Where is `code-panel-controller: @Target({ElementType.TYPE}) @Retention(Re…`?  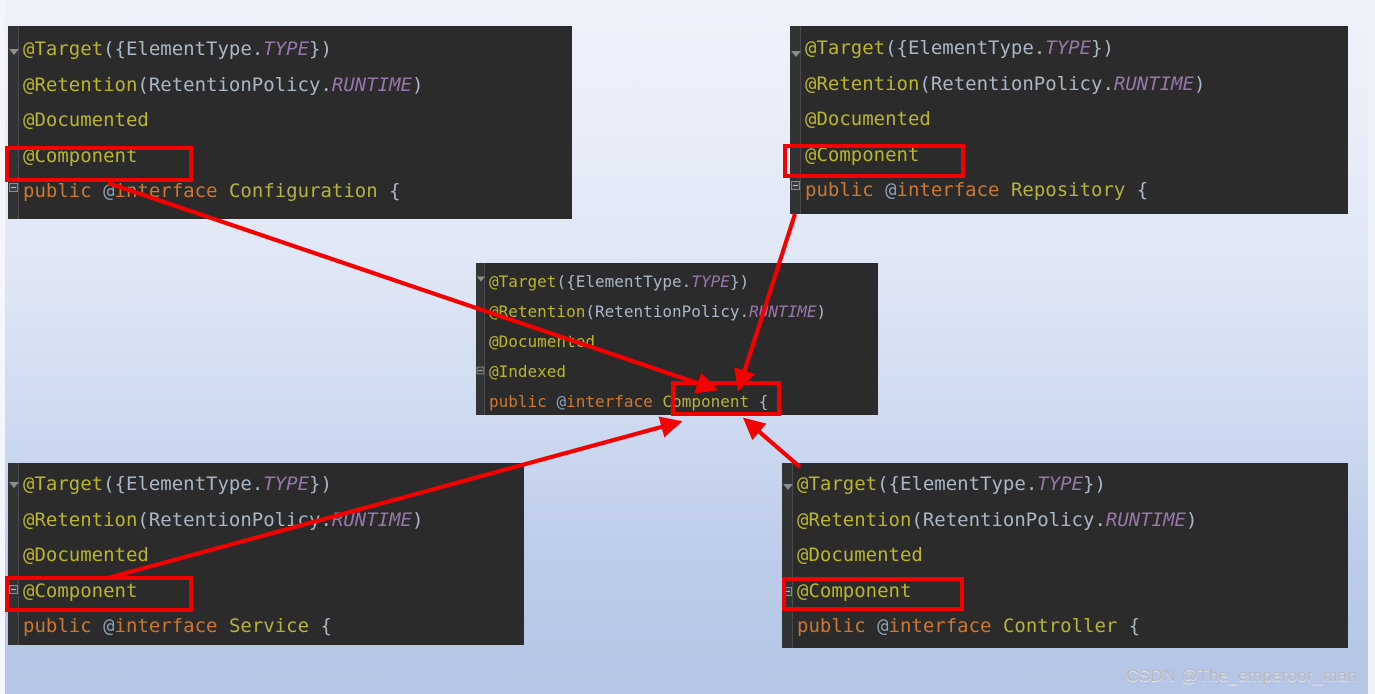 code-panel-controller: @Target({ElementType.TYPE}) @Retention(Re… is located at coordinates (1065, 555).